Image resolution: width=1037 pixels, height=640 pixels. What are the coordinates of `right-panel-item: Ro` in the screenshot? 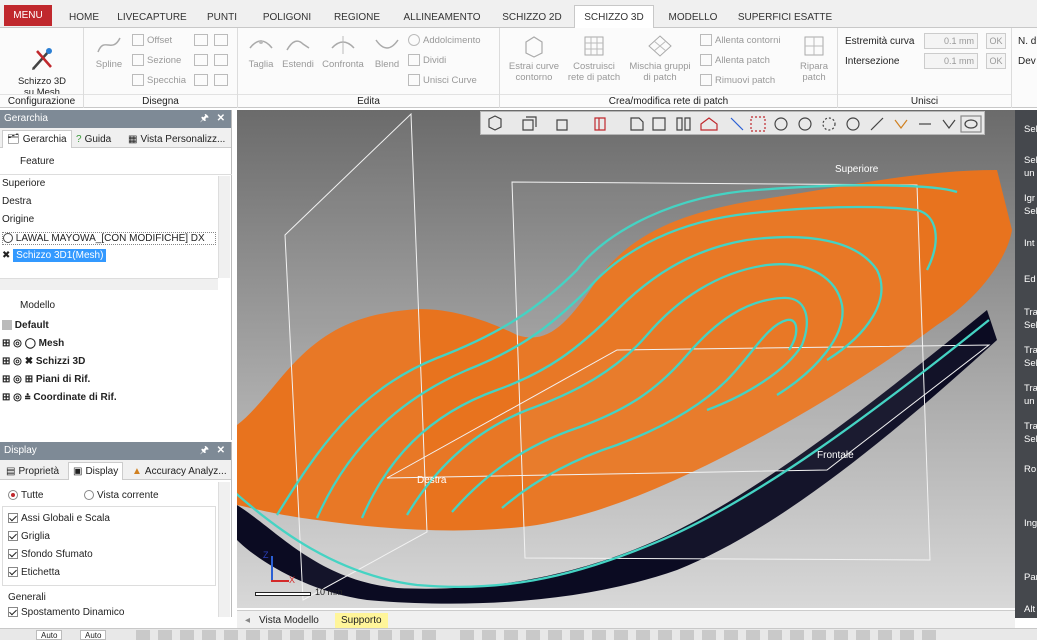 It's located at (1030, 469).